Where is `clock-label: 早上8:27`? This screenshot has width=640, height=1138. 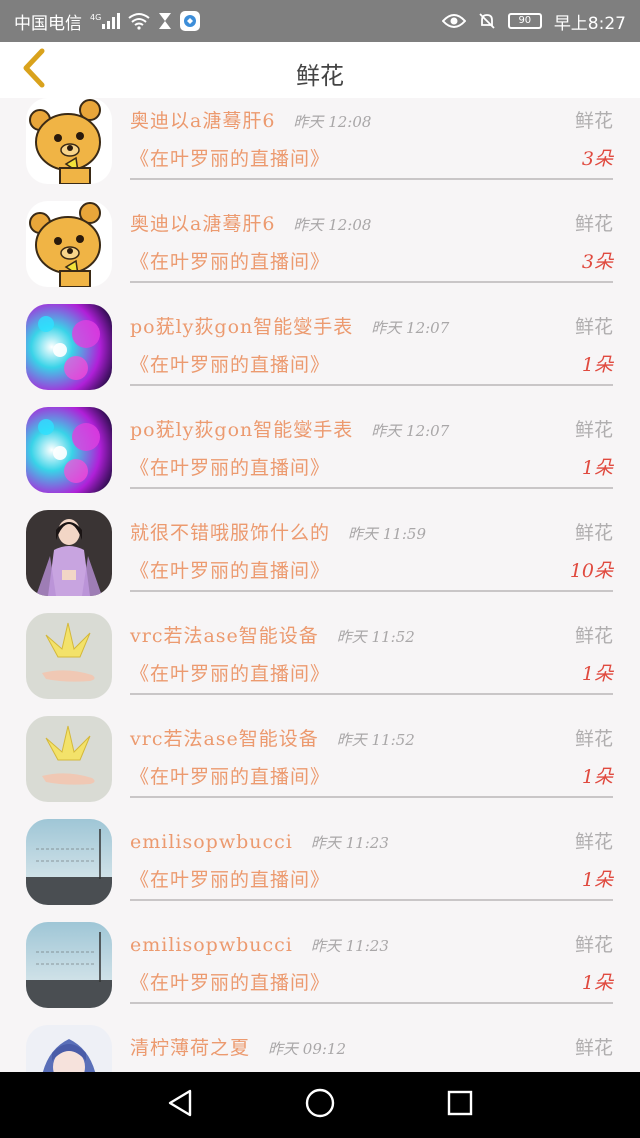 clock-label: 早上8:27 is located at coordinates (589, 23).